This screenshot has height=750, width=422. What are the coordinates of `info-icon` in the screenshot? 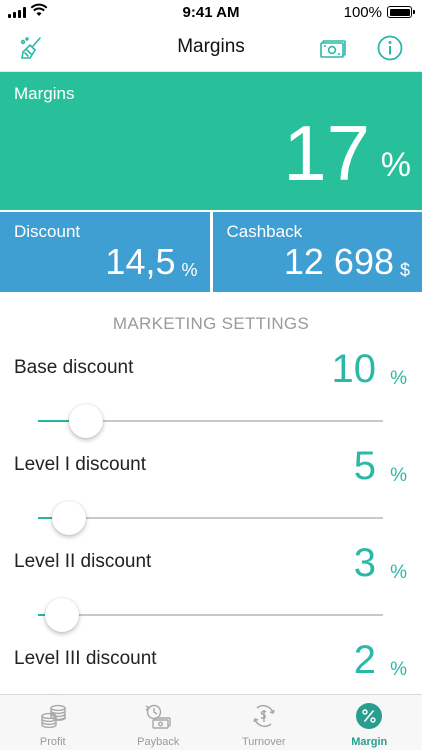 It's located at (390, 48).